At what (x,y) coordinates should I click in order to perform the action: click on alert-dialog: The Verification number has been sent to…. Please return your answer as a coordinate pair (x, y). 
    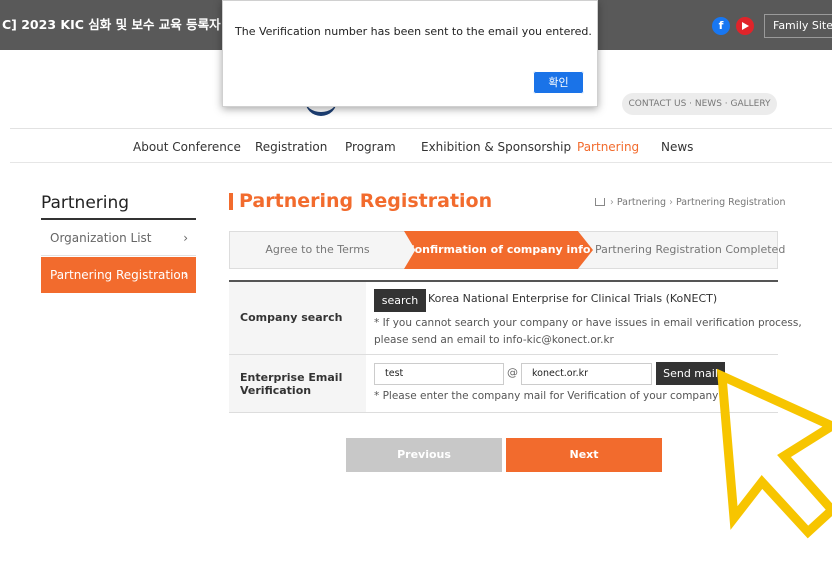
    Looking at the image, I should click on (410, 53).